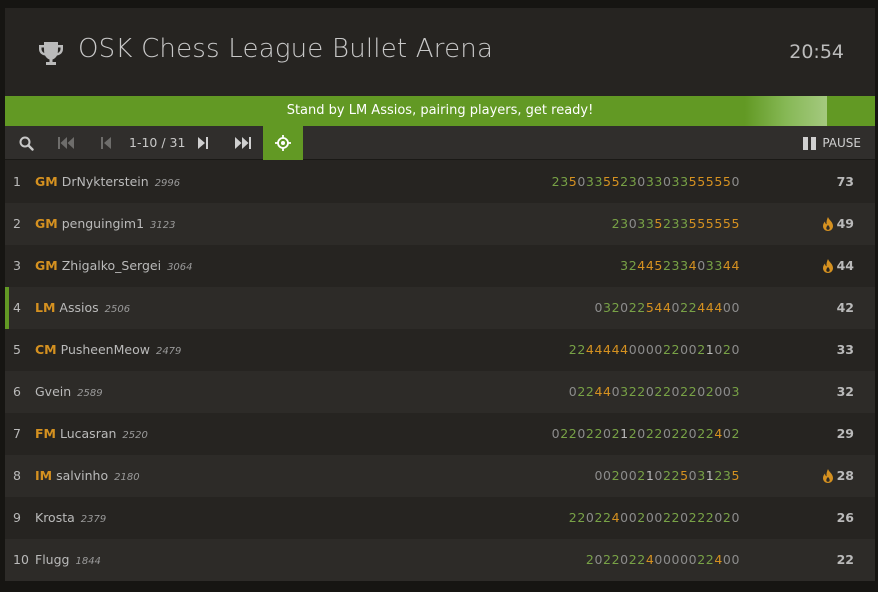  I want to click on player-name: Lucasran, so click(88, 433).